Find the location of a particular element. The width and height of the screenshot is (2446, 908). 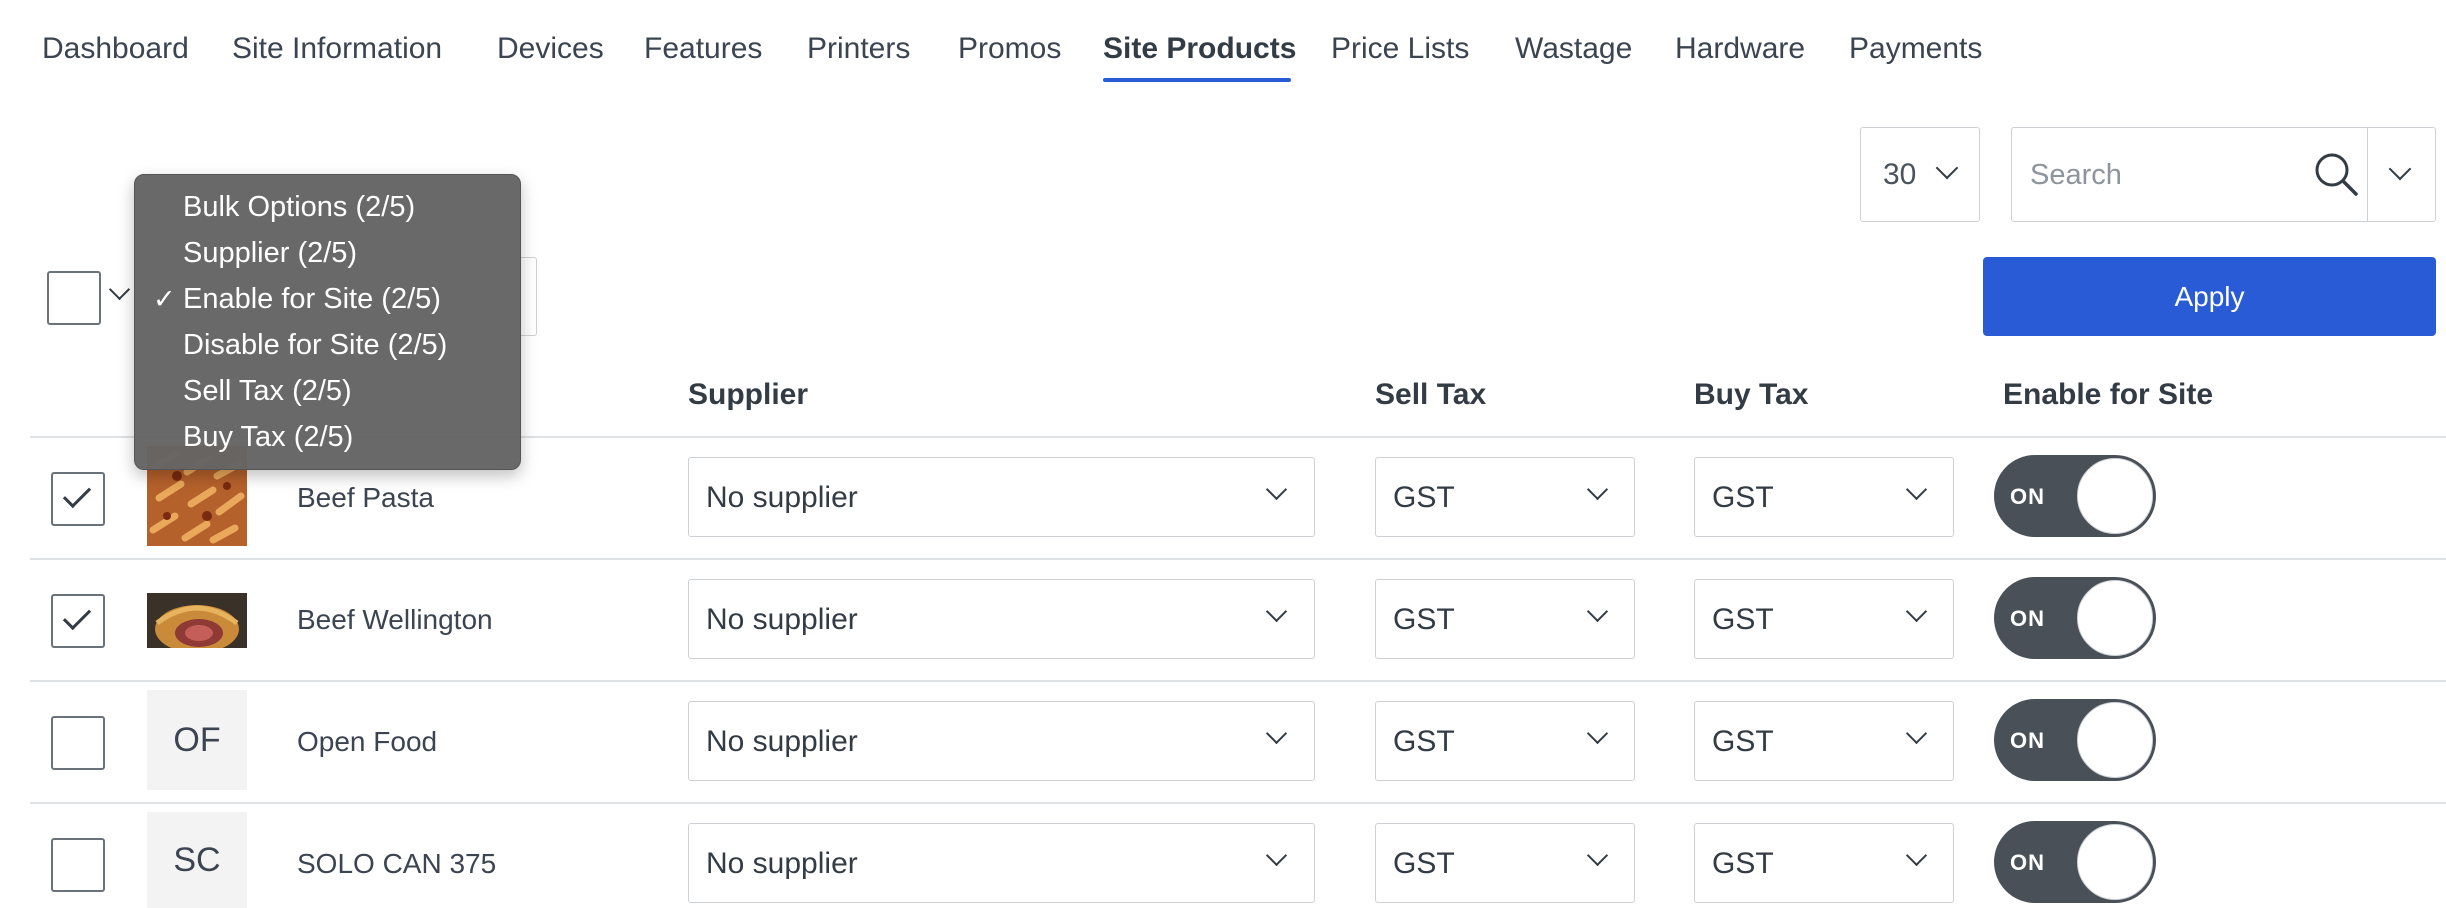

check-icon: ✓ is located at coordinates (164, 299).